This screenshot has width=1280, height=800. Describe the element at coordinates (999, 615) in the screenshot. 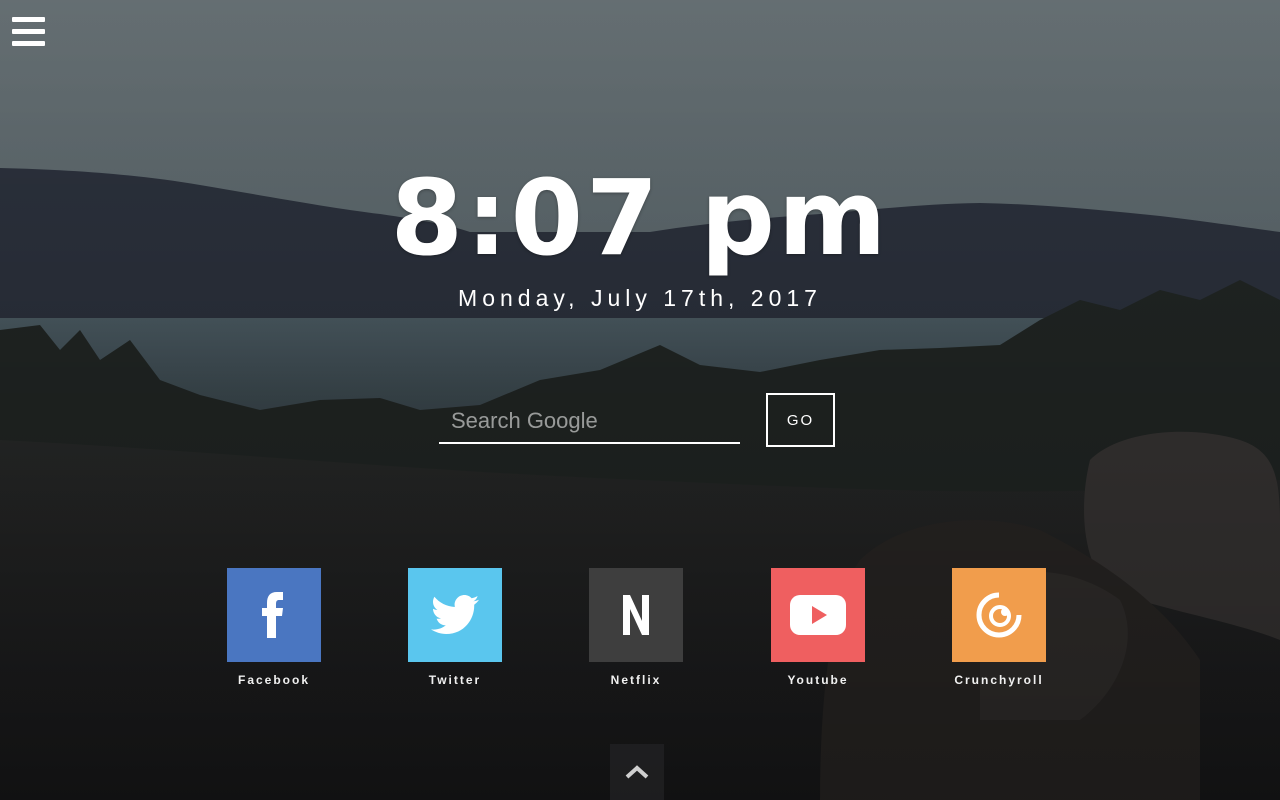

I see `crunchyroll-icon` at that location.